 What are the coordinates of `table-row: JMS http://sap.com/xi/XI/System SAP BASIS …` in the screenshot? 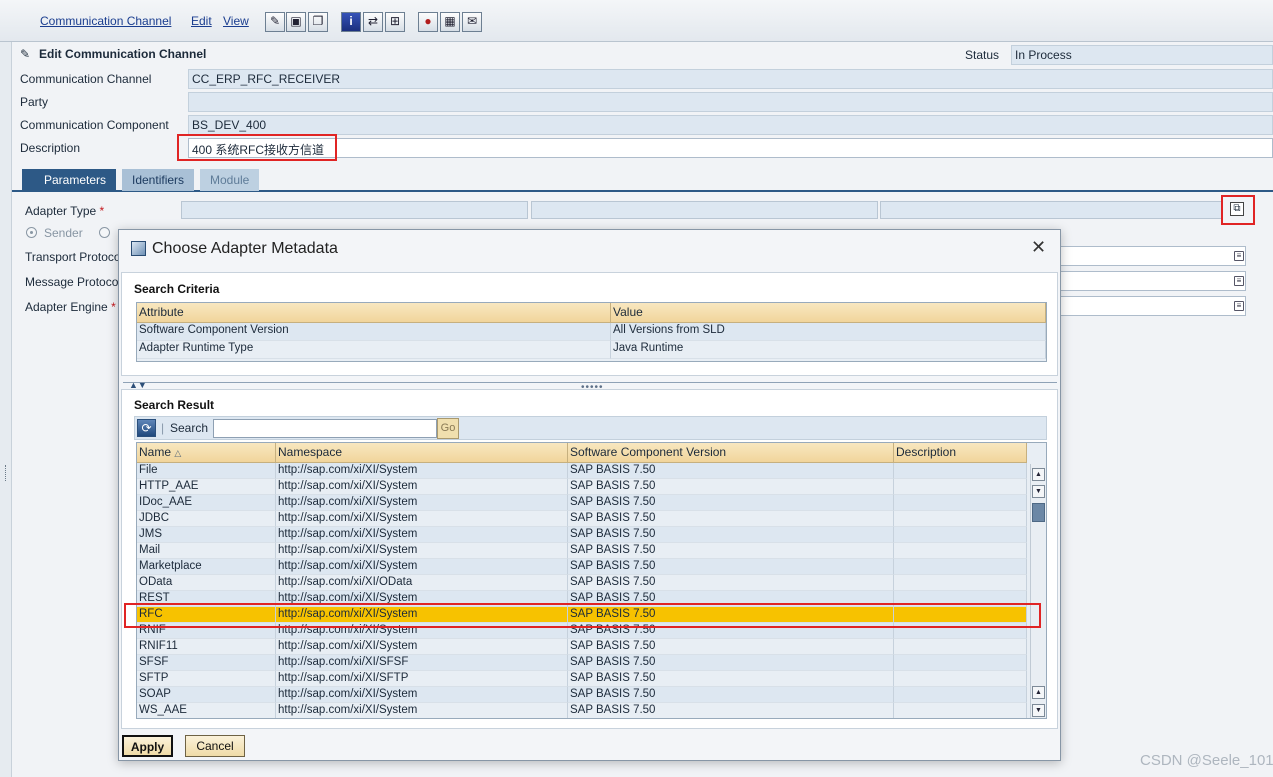 It's located at (591, 535).